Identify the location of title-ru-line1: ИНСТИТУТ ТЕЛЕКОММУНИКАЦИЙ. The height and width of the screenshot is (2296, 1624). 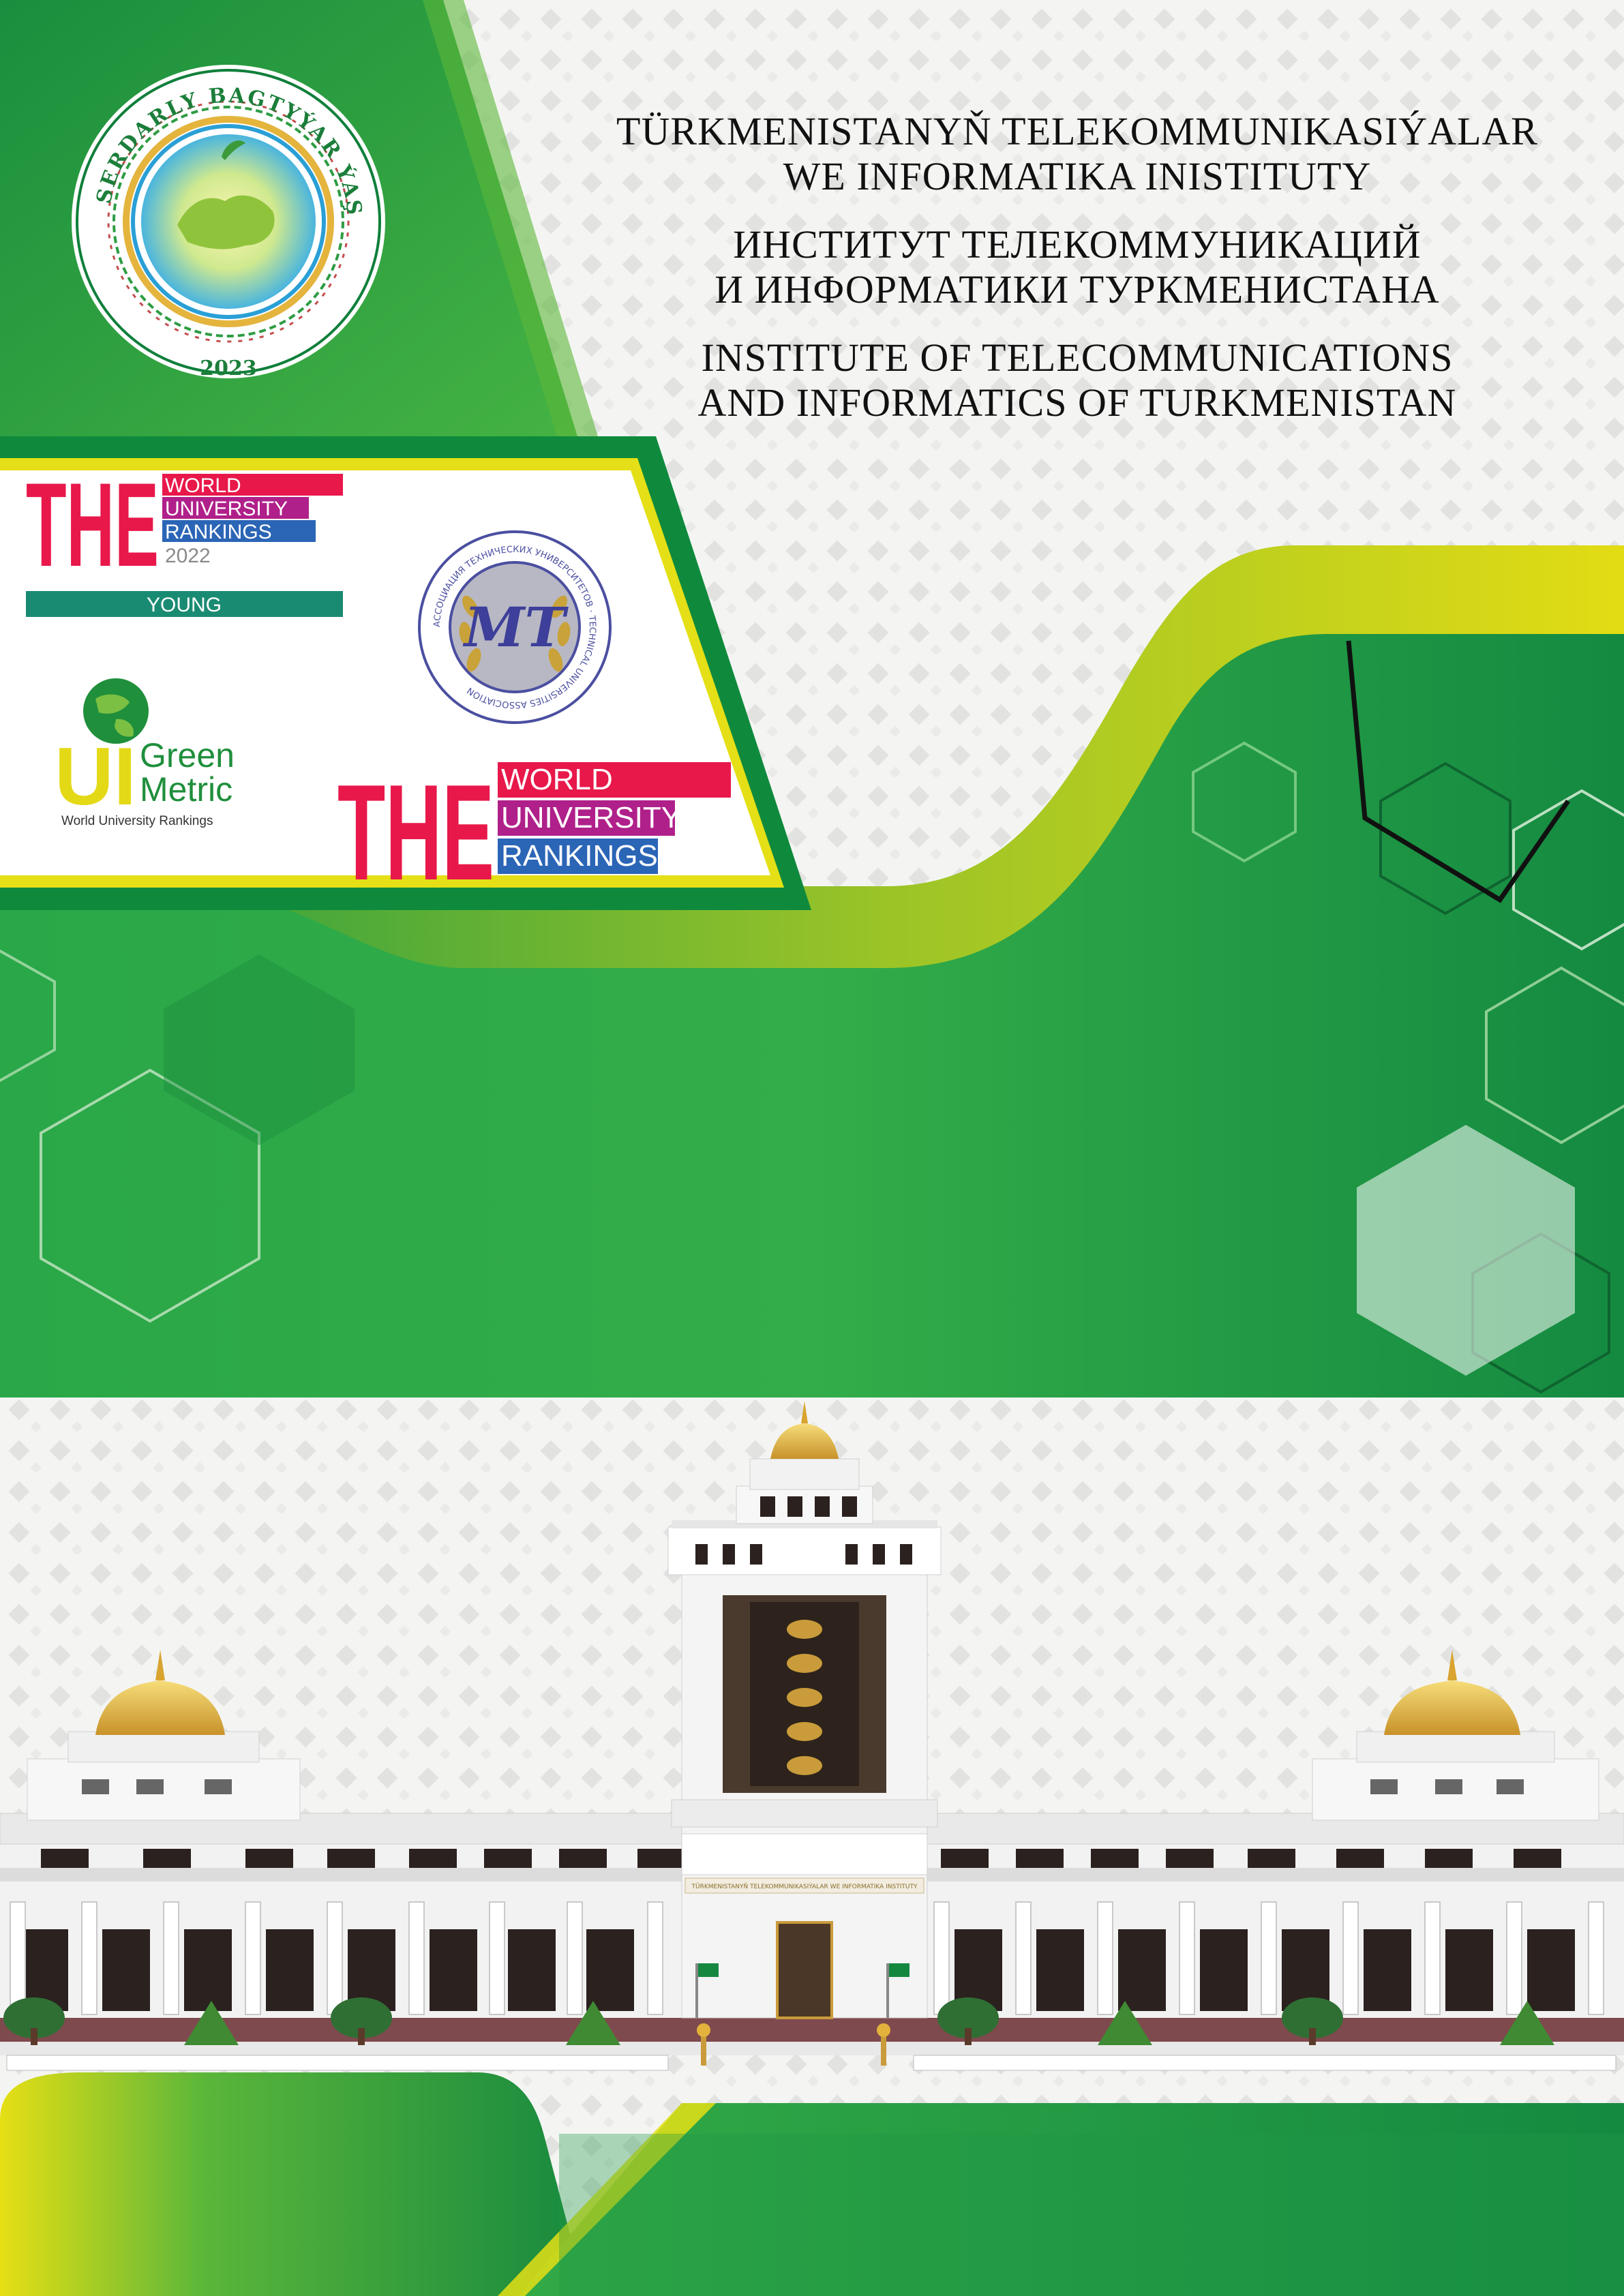
(1077, 244).